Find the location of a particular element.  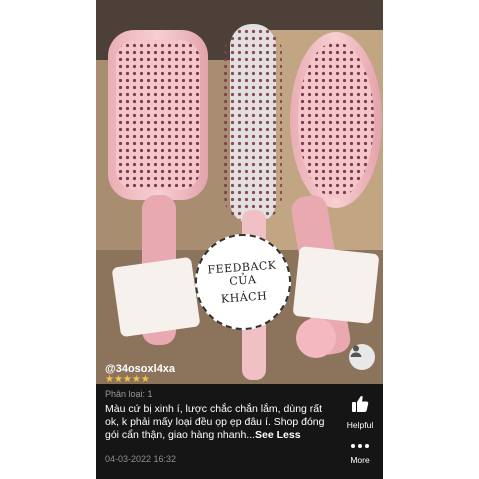

helpful-label: Helpful is located at coordinates (360, 425).